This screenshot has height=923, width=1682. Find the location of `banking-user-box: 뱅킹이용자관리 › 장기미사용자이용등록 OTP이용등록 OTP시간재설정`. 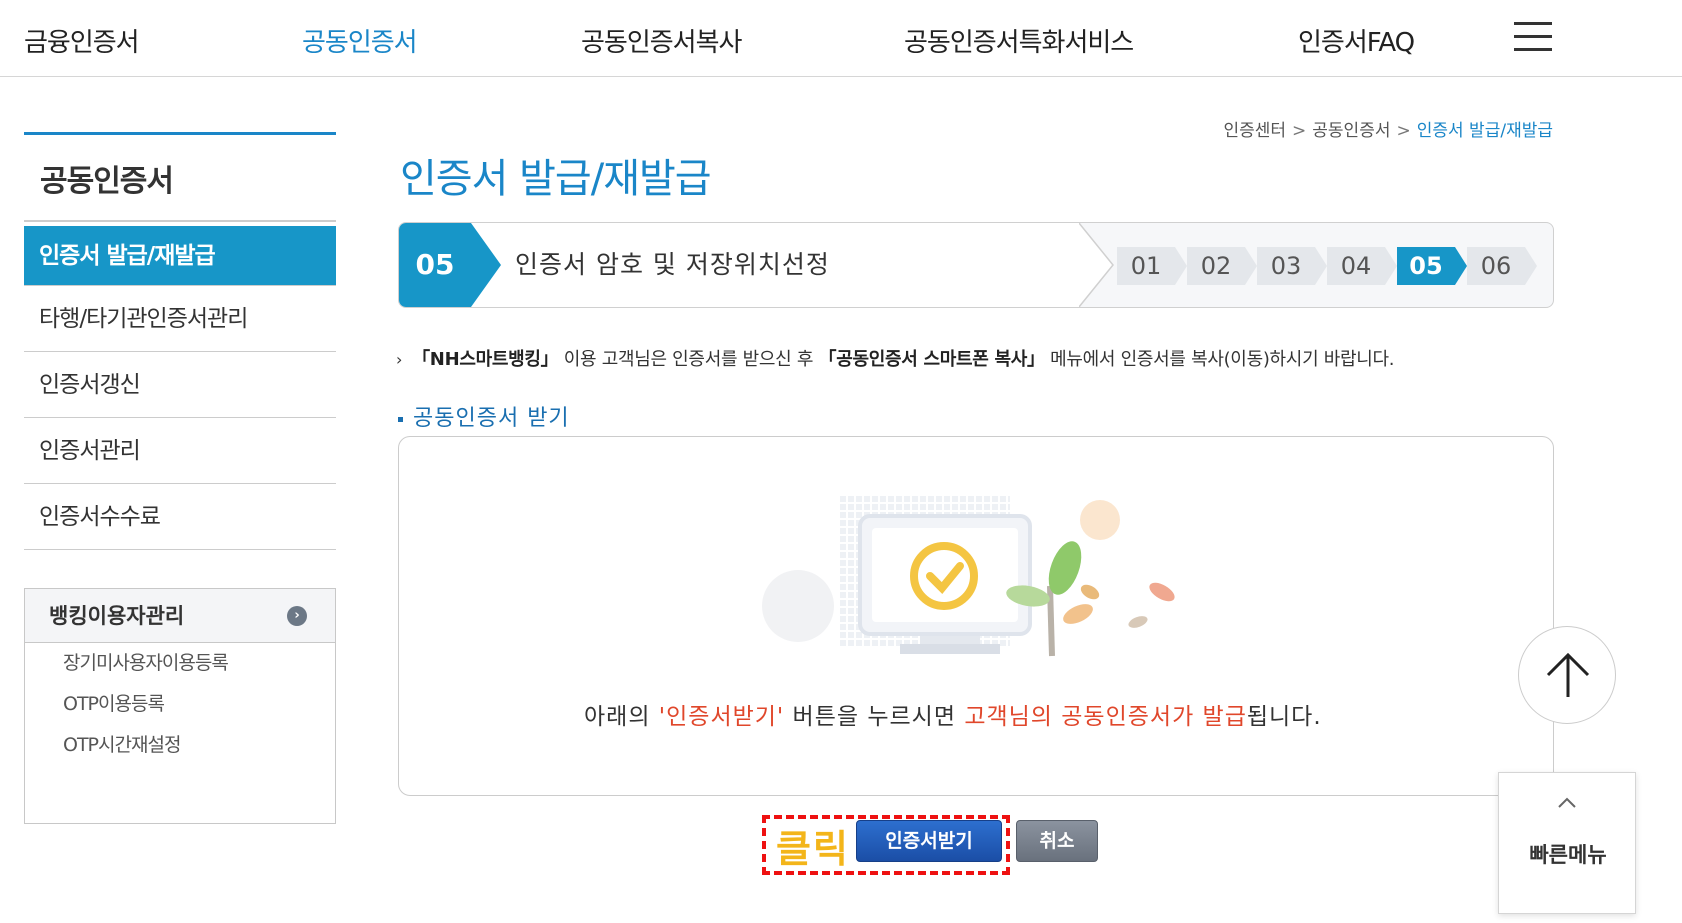

banking-user-box: 뱅킹이용자관리 › 장기미사용자이용등록 OTP이용등록 OTP시간재설정 is located at coordinates (180, 706).